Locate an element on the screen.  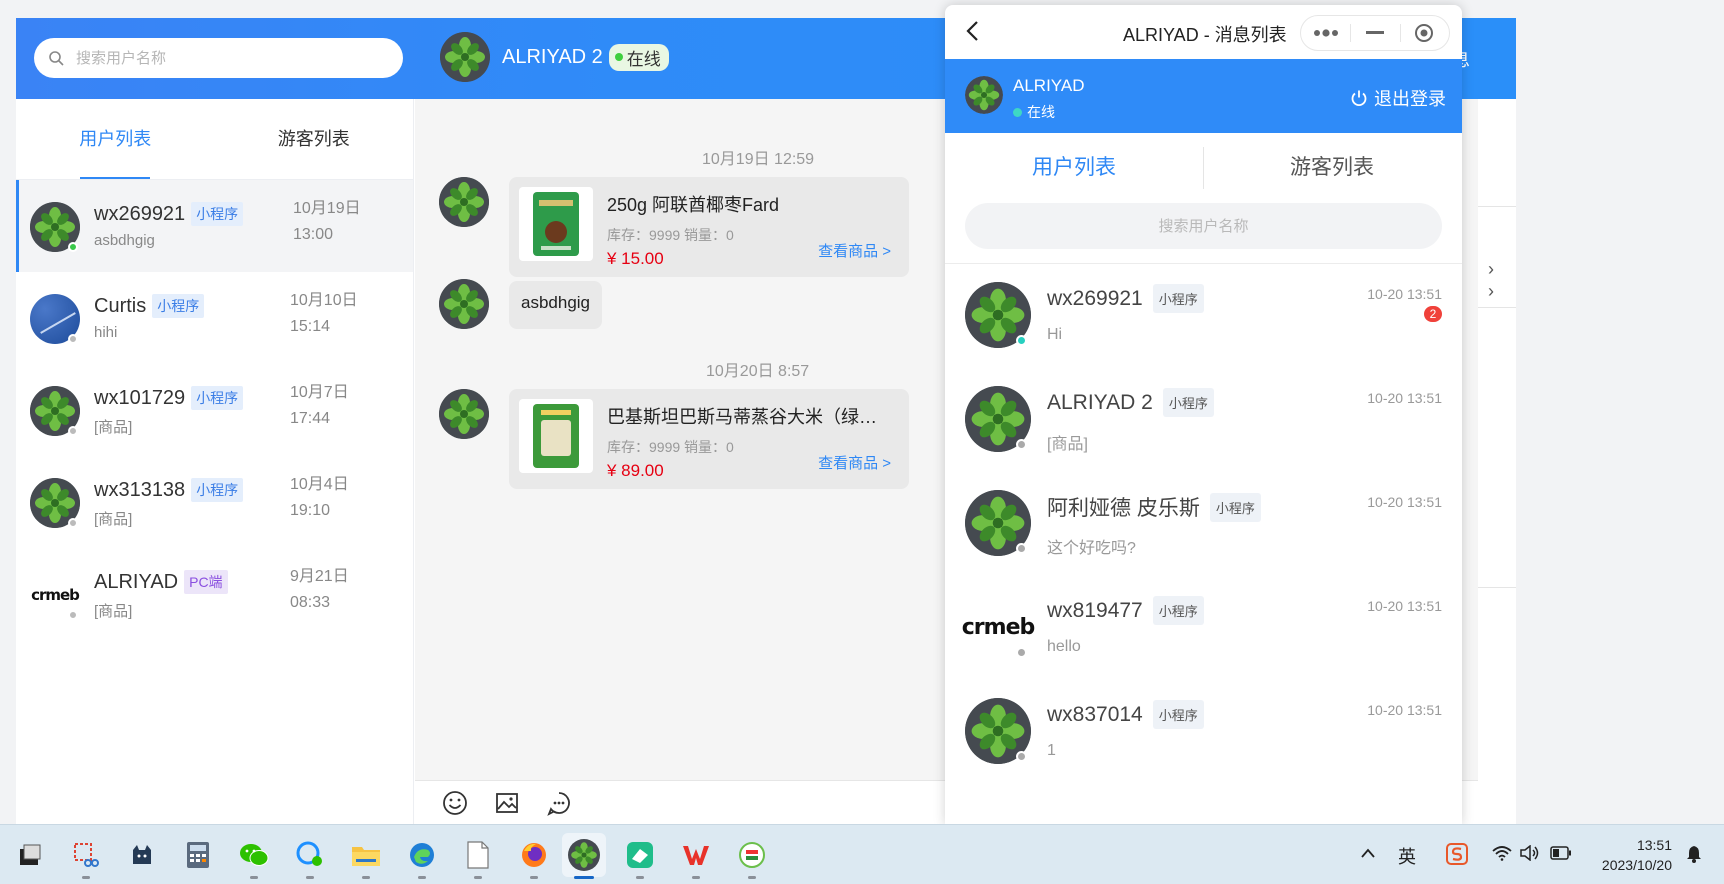
conversation-item: wx101729 小程序 [商品] 10月7日 17:44 is located at coordinates (214, 410).